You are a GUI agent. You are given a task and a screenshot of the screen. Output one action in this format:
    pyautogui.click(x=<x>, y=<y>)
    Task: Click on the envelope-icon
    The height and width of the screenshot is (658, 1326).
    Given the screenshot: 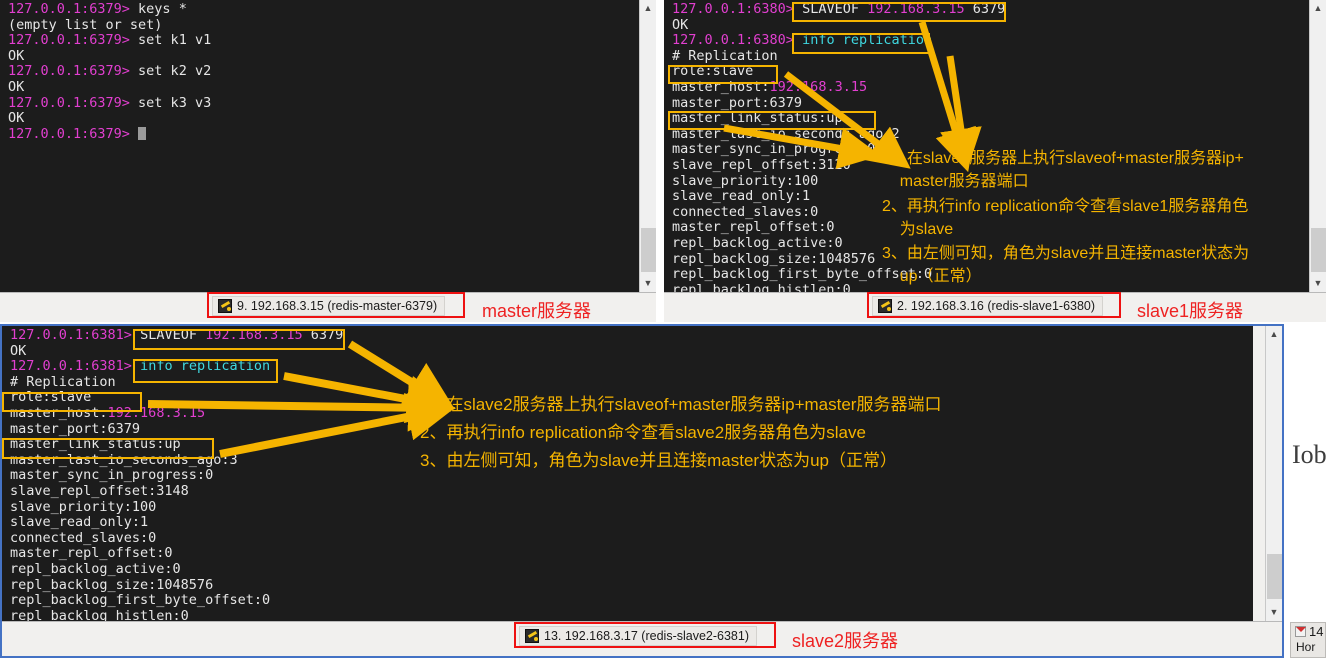 What is the action you would take?
    pyautogui.click(x=1300, y=631)
    